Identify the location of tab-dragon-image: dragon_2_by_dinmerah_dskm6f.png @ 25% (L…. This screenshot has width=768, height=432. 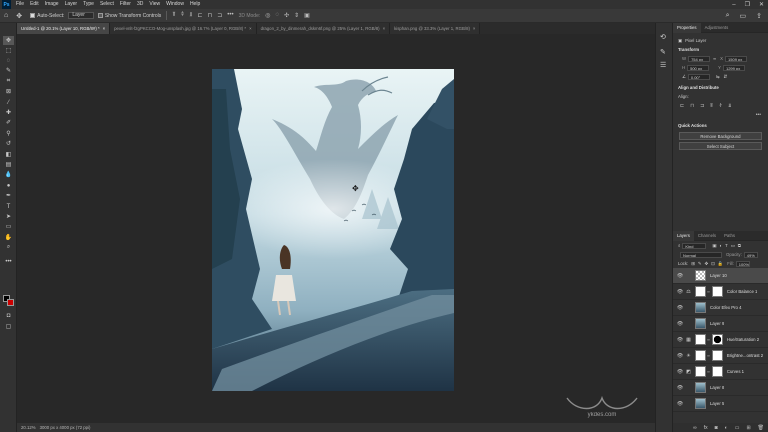
(323, 28).